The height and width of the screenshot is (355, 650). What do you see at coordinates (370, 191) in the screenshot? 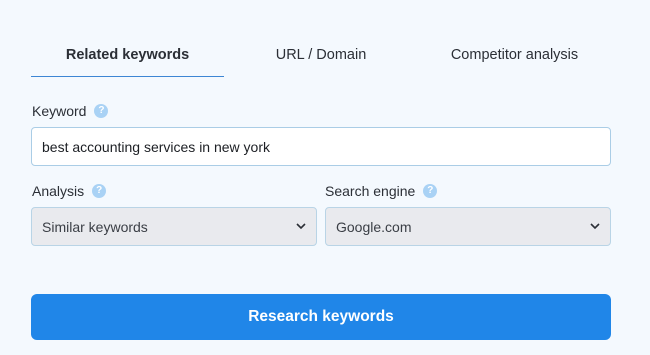
I see `search-engine-label: Search engine` at bounding box center [370, 191].